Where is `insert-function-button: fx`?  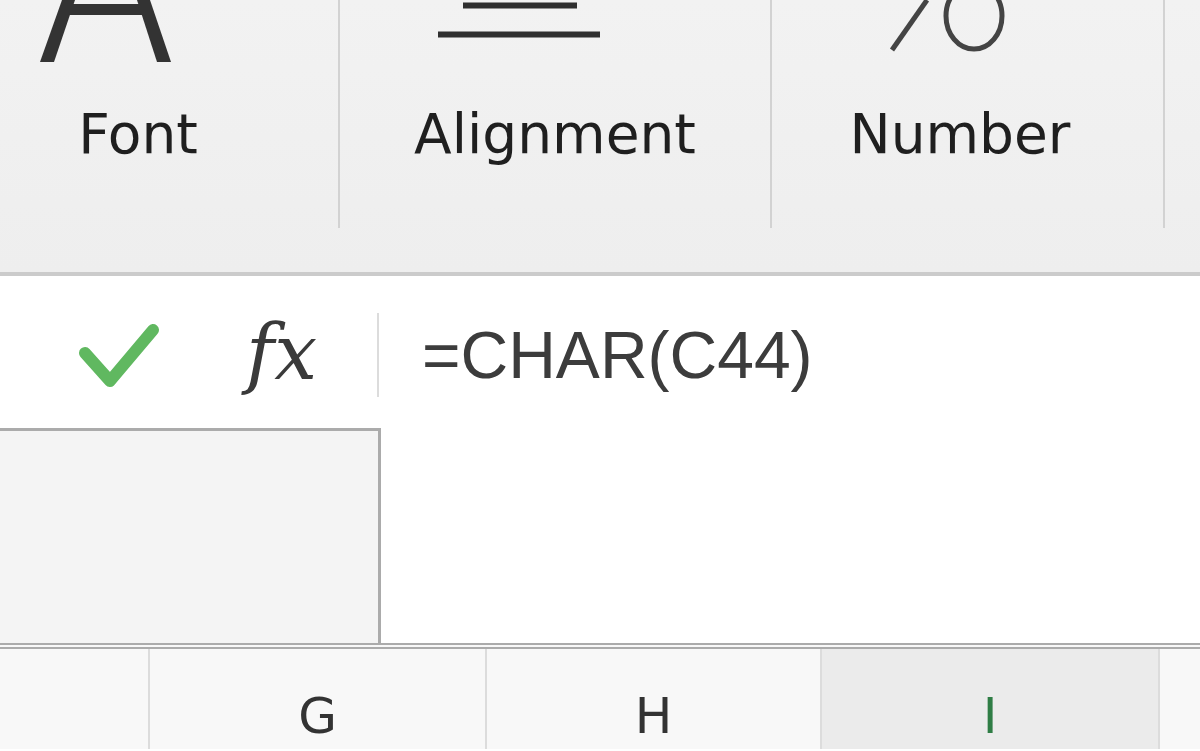
insert-function-button: fx is located at coordinates (278, 355).